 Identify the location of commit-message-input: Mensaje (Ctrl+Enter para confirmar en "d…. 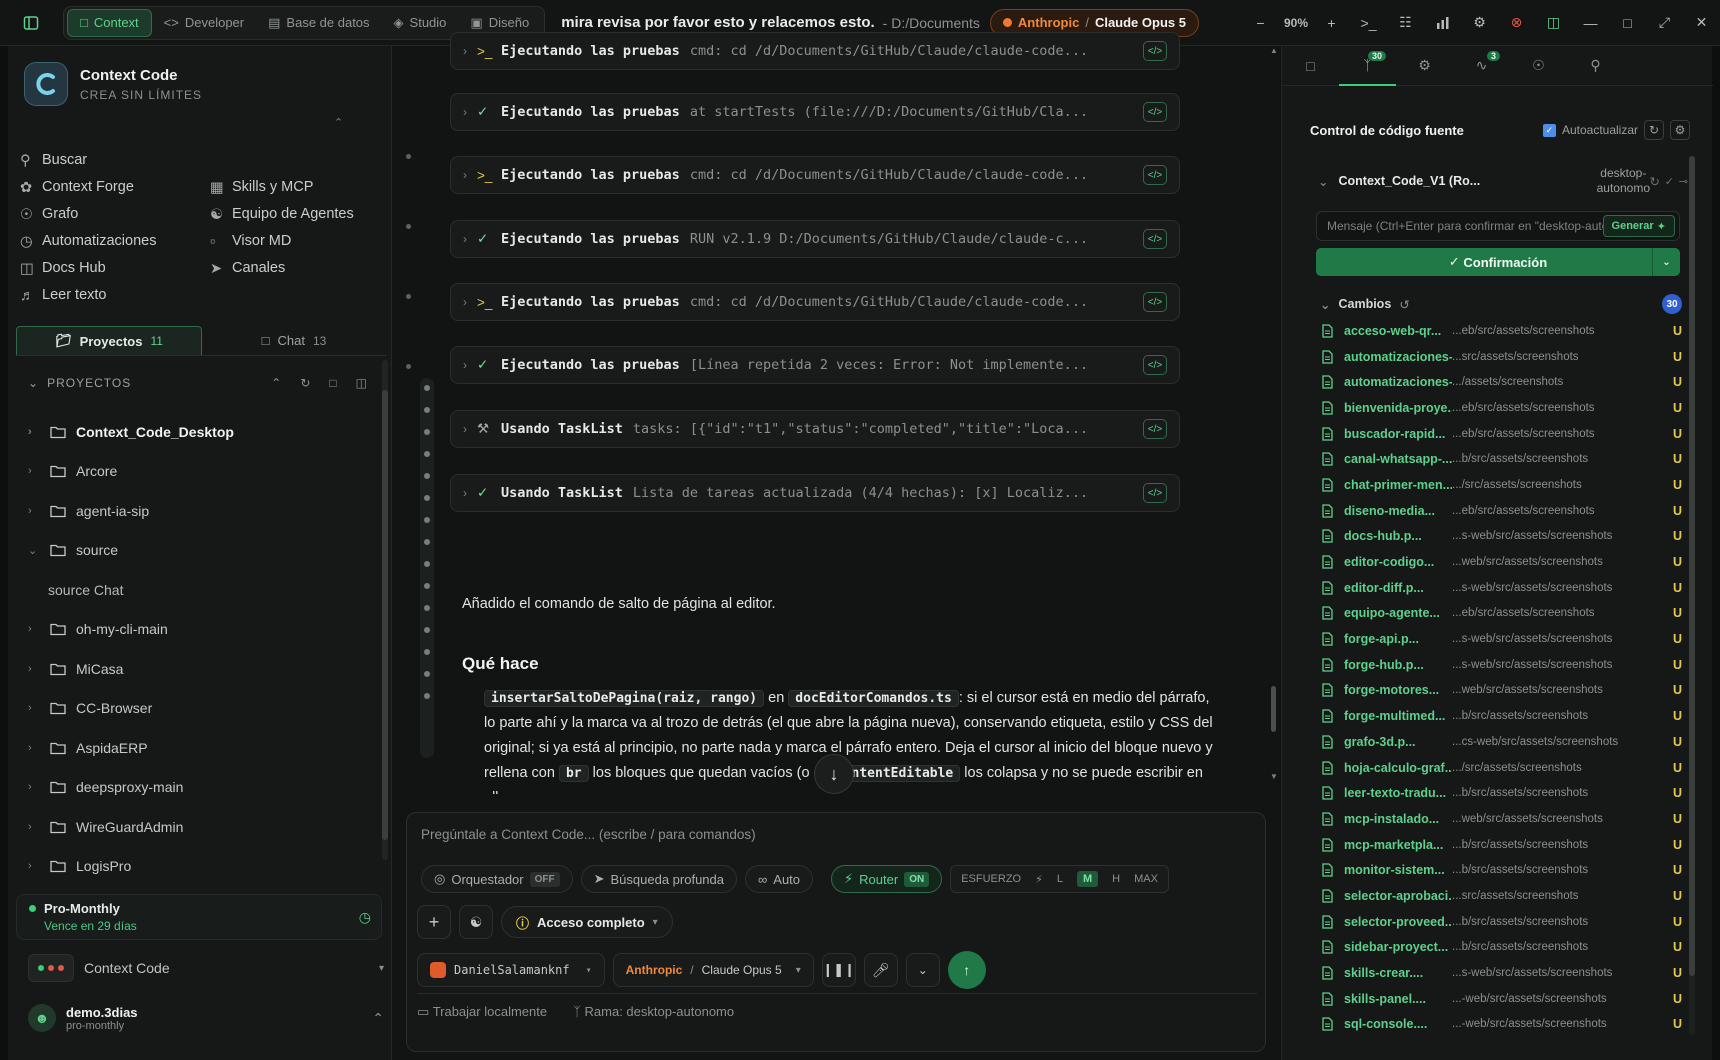
(1498, 226).